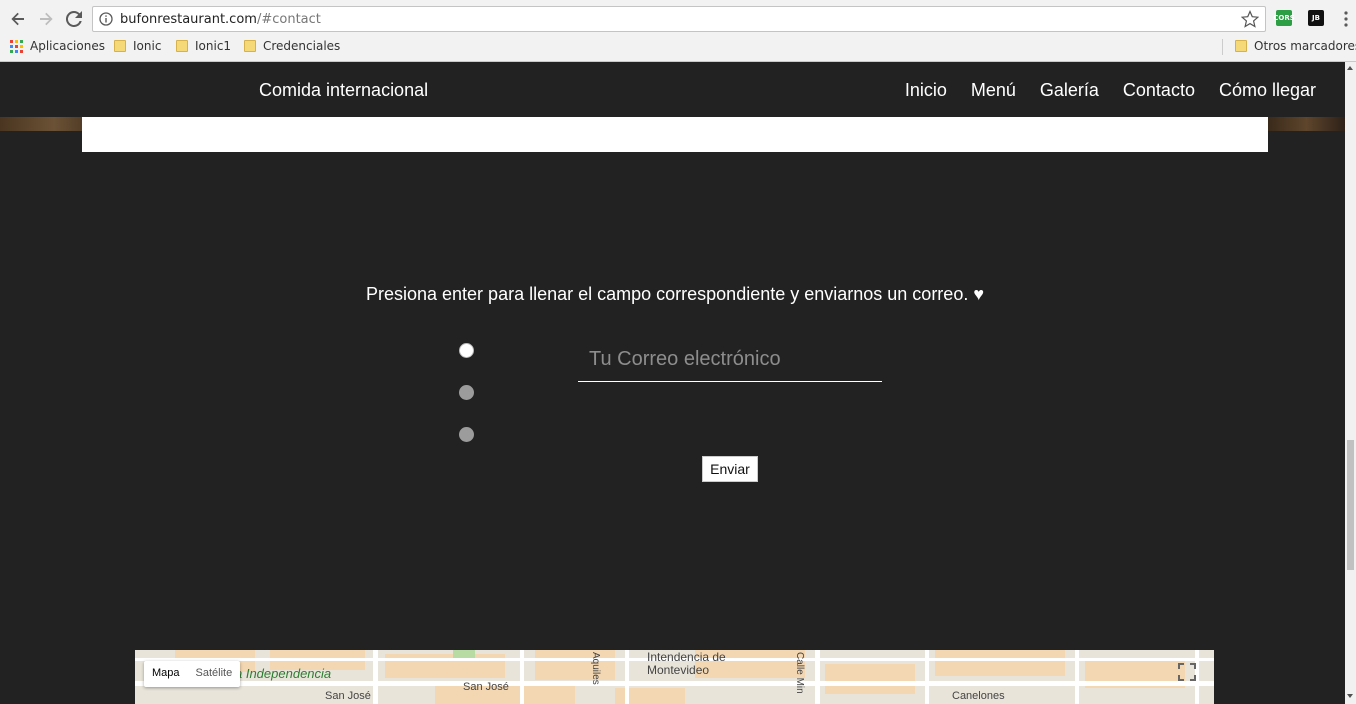 Image resolution: width=1356 pixels, height=704 pixels. I want to click on map-type-map-button: Mapa, so click(166, 674).